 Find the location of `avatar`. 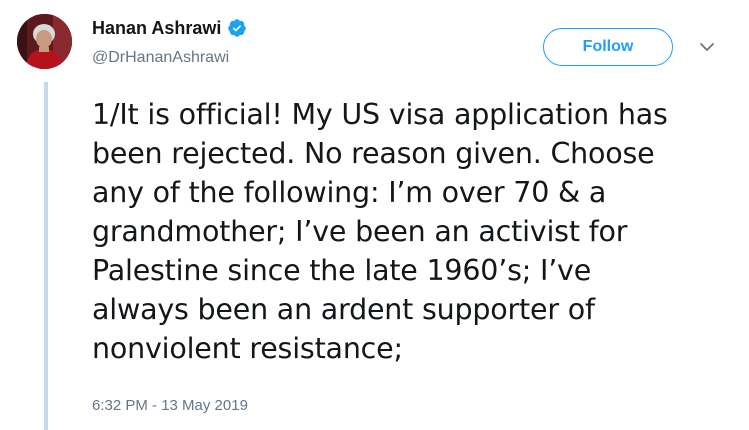

avatar is located at coordinates (44, 41).